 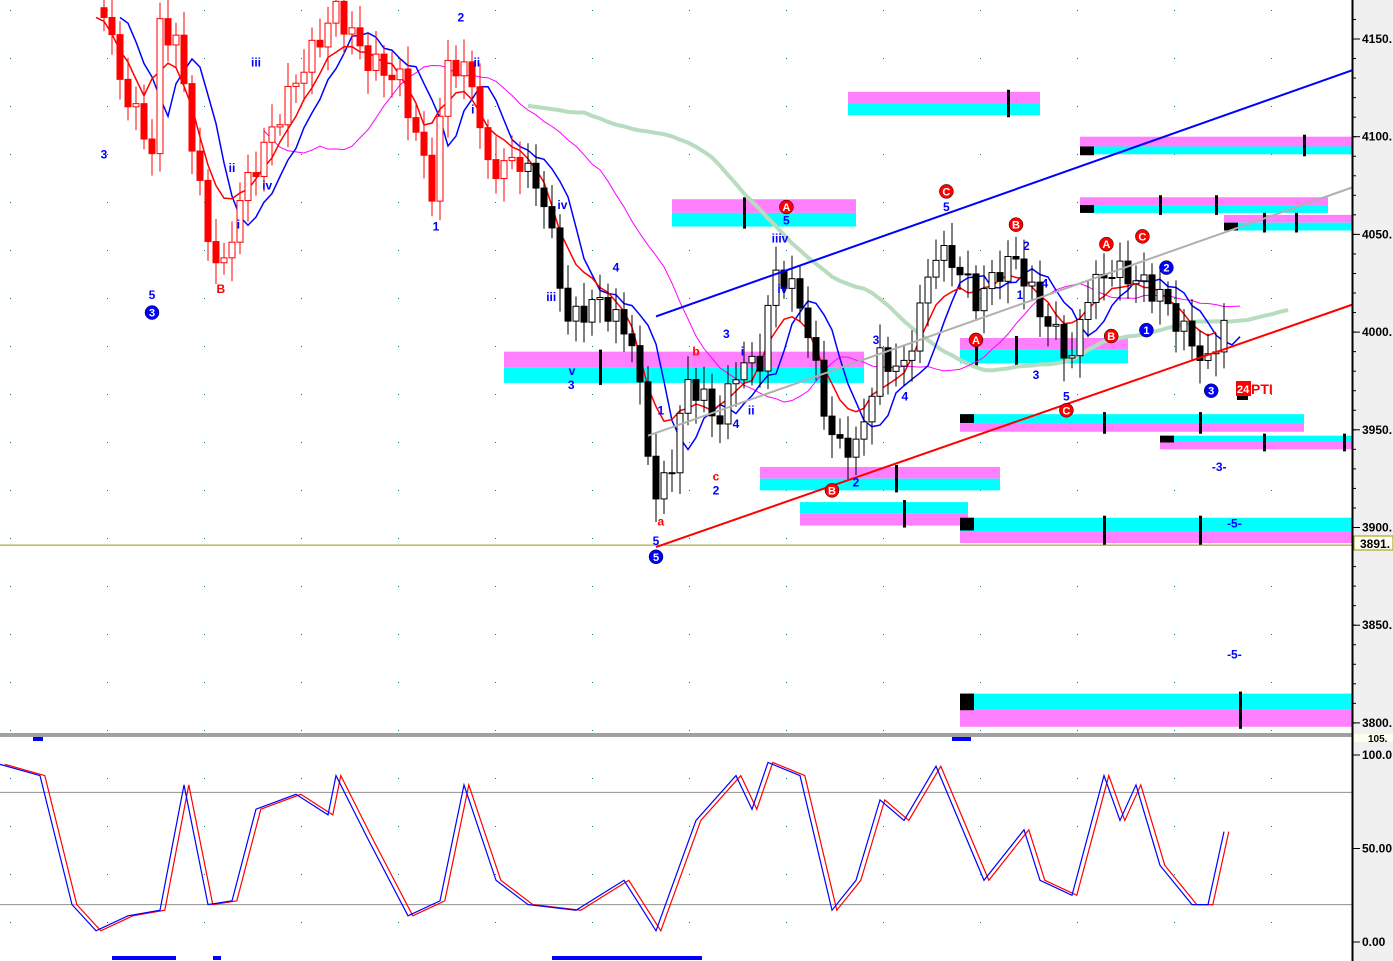 What do you see at coordinates (1156, 537) in the screenshot?
I see `zone-pink` at bounding box center [1156, 537].